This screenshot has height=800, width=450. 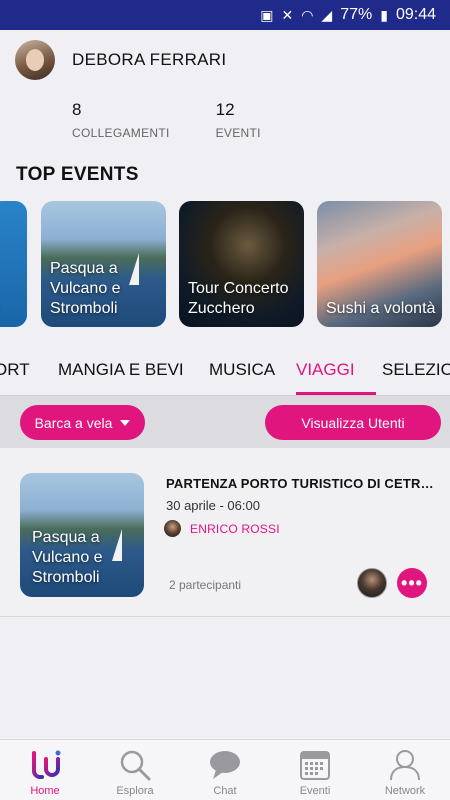 I want to click on nav-esplora: Esplora, so click(x=135, y=770).